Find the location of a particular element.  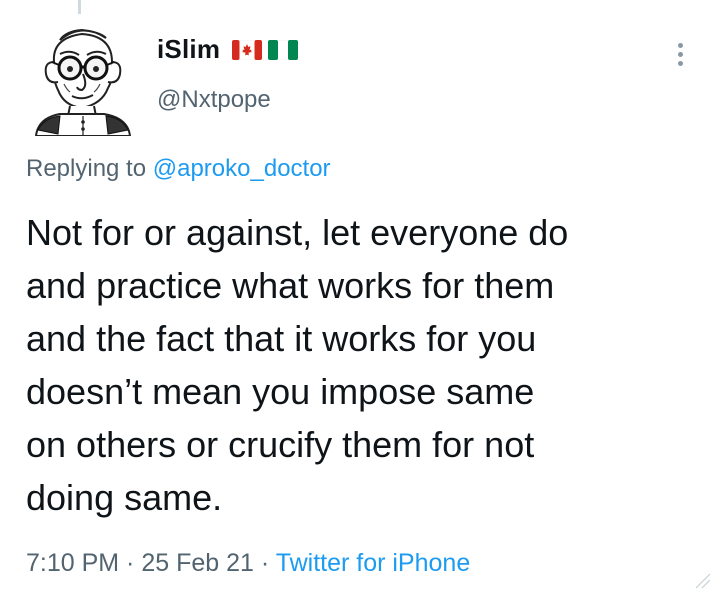

tweet-text-line: doesn’t mean you impose same is located at coordinates (280, 391).